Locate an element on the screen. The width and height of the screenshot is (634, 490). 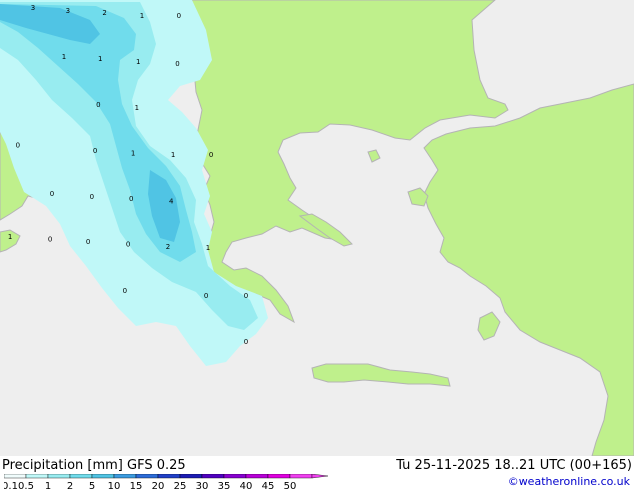
legend-label: 50 is located at coordinates (290, 485).